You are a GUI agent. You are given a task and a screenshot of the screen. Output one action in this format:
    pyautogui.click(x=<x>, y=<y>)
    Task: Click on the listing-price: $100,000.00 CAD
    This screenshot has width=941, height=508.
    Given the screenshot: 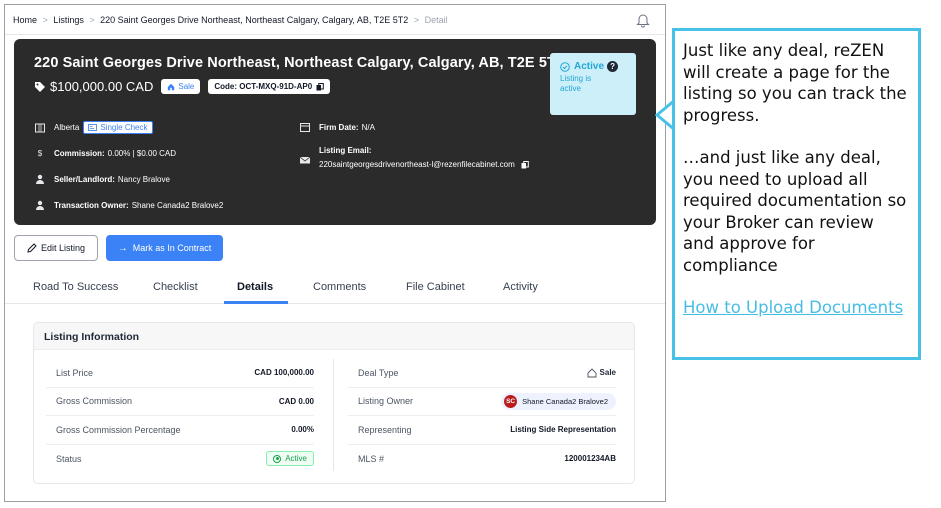 What is the action you would take?
    pyautogui.click(x=102, y=86)
    